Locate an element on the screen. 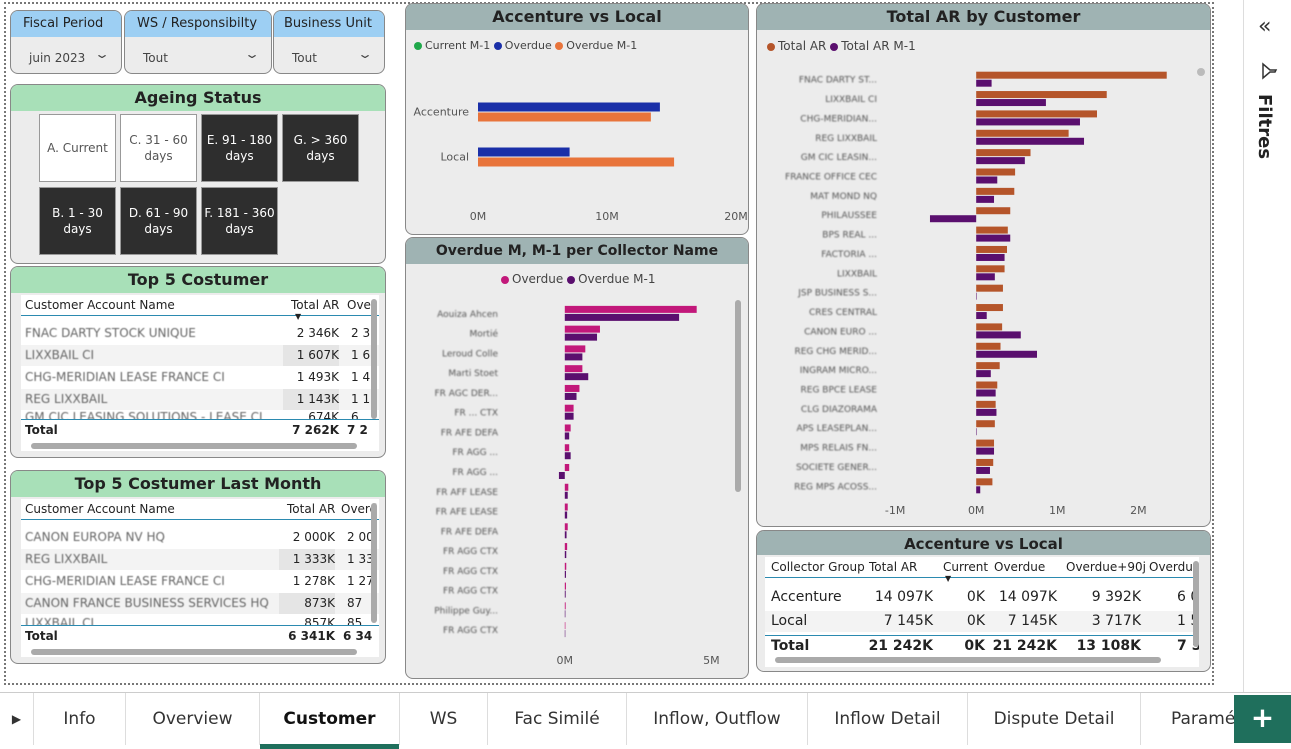 The image size is (1291, 749). scroll-indicator is located at coordinates (1201, 72).